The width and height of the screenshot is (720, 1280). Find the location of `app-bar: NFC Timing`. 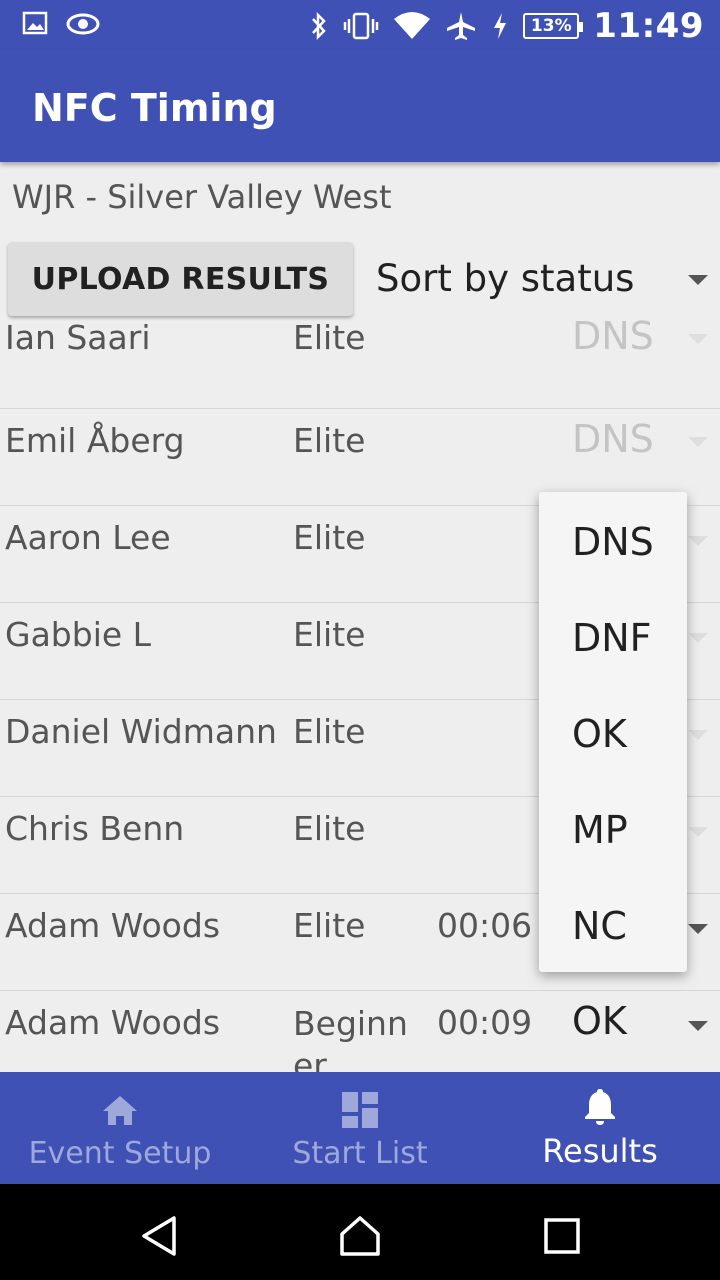

app-bar: NFC Timing is located at coordinates (360, 106).